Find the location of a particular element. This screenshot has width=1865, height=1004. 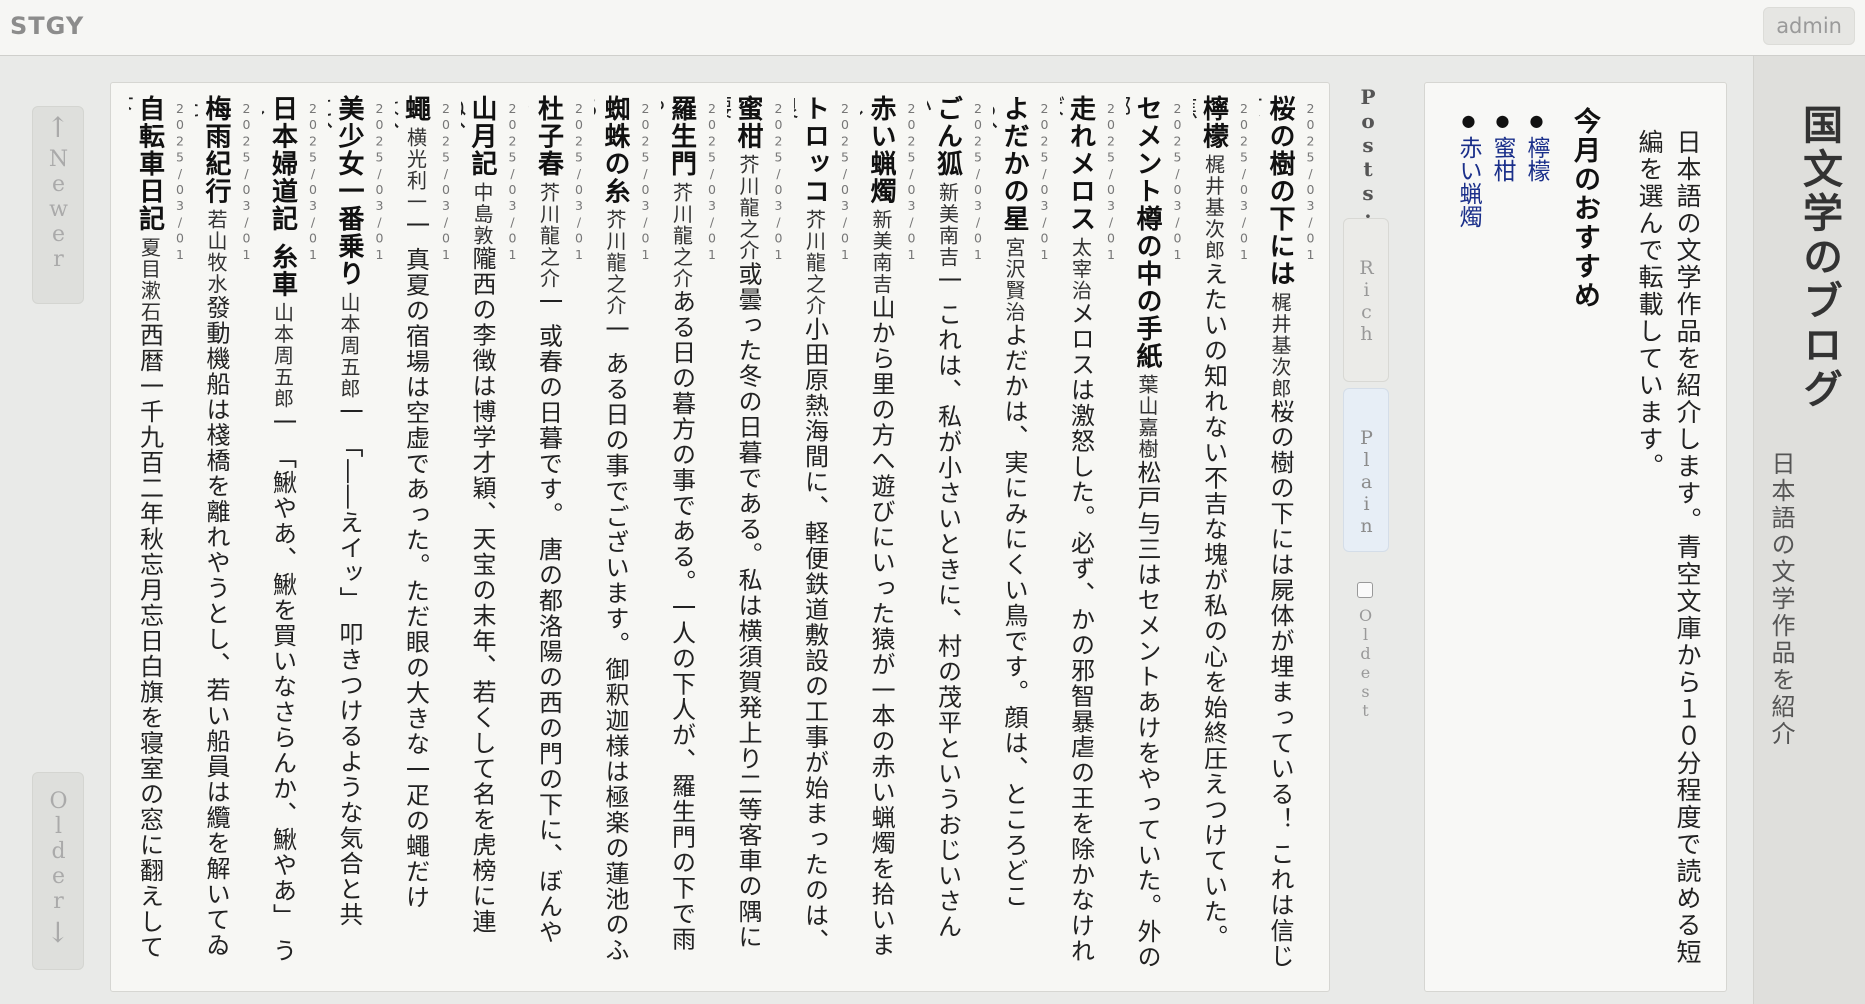

plain-label: Plain is located at coordinates (1366, 482).